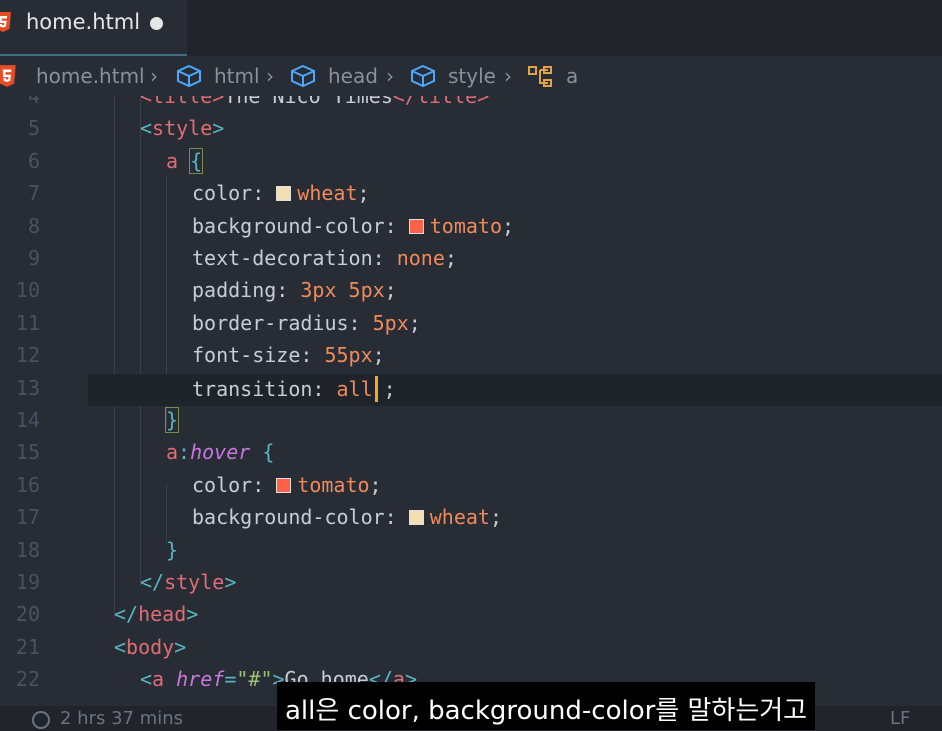 The width and height of the screenshot is (942, 731). Describe the element at coordinates (471, 487) in the screenshot. I see `code-line: 16 color: tomato;` at that location.